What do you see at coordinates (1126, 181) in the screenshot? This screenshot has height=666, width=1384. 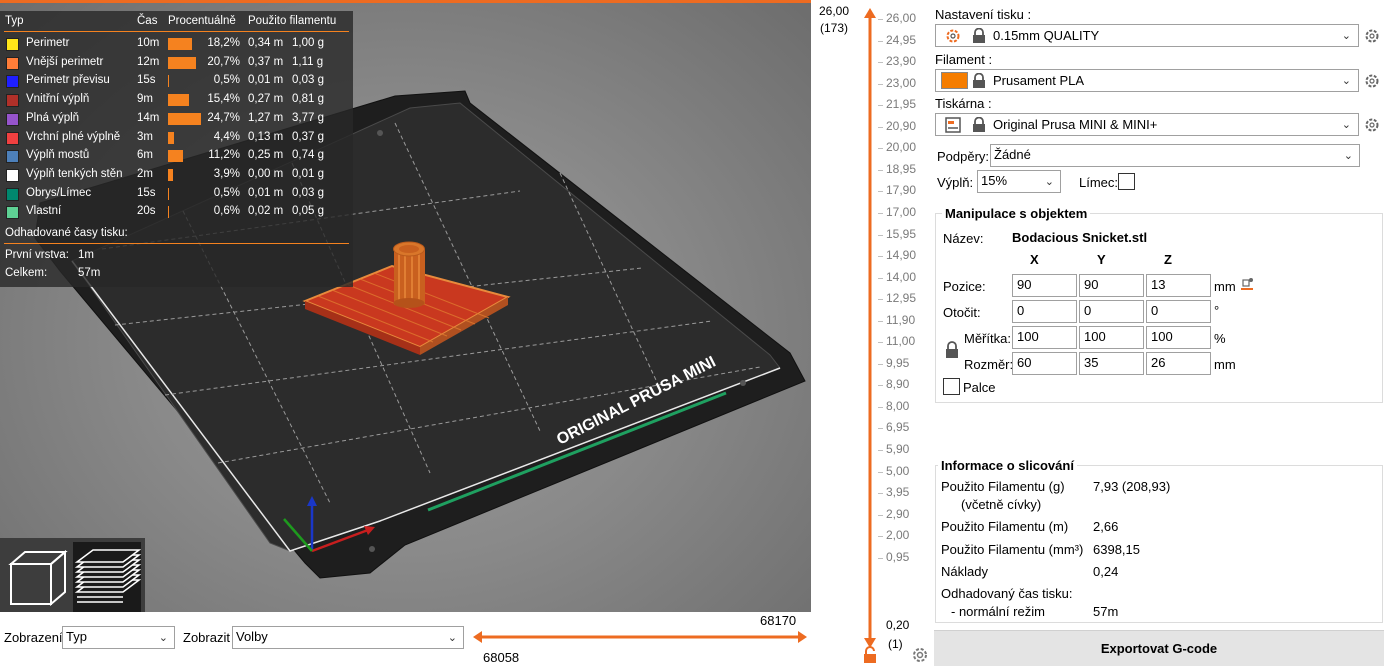 I see `brim-checkbox` at bounding box center [1126, 181].